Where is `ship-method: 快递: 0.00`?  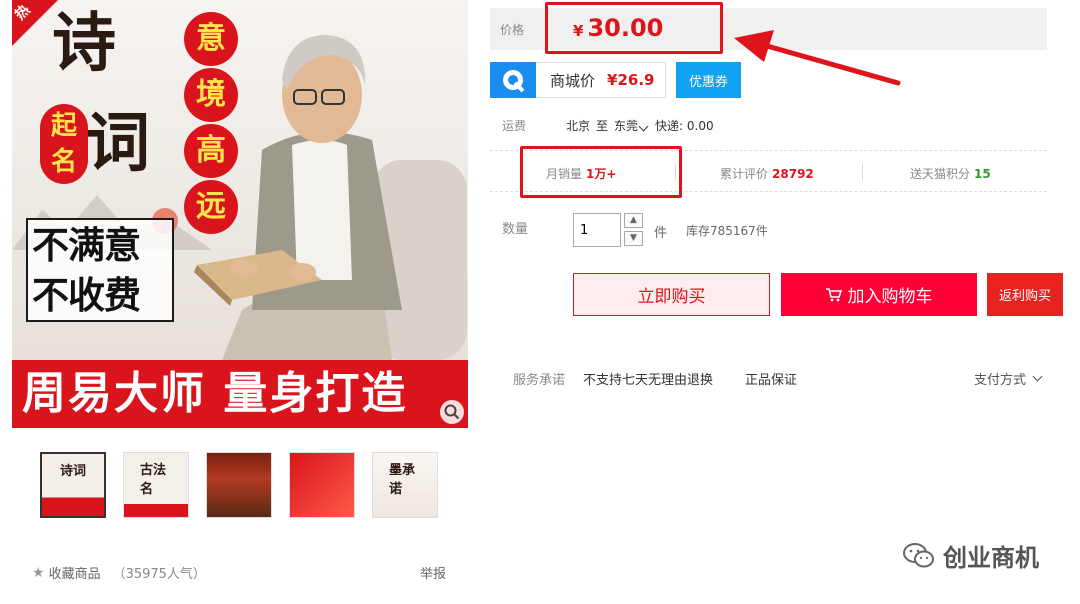 ship-method: 快递: 0.00 is located at coordinates (684, 126).